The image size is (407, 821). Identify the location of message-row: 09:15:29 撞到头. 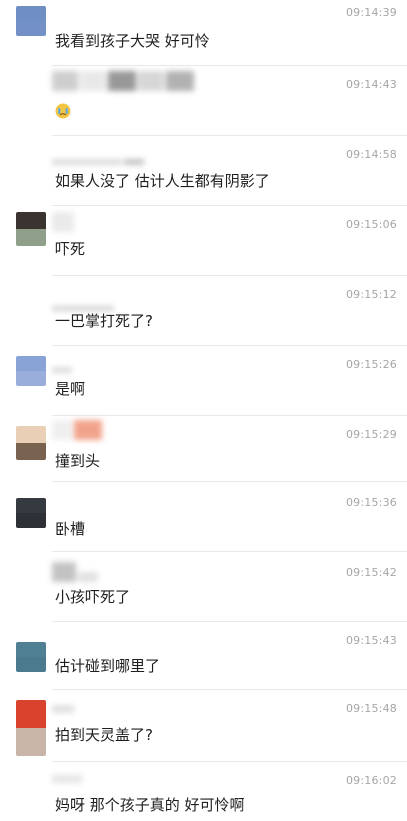
(203, 449).